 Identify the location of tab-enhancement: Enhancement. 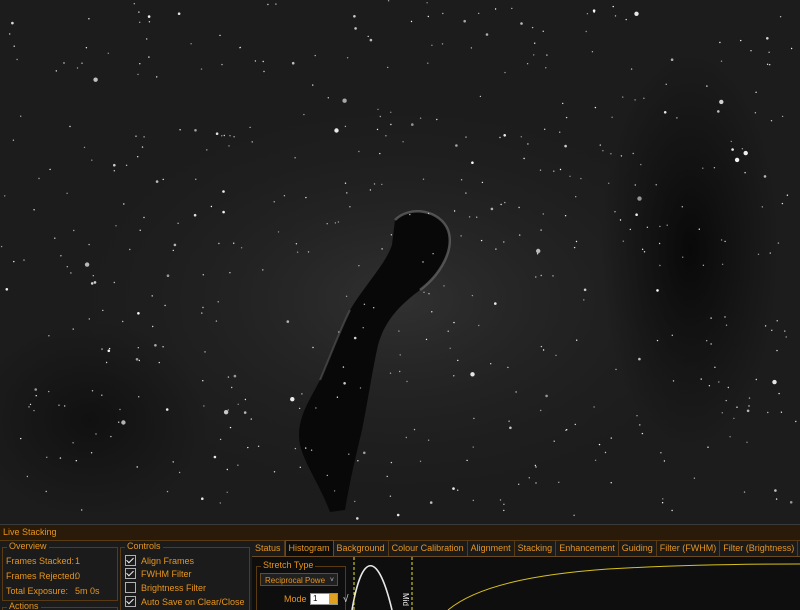
(587, 548).